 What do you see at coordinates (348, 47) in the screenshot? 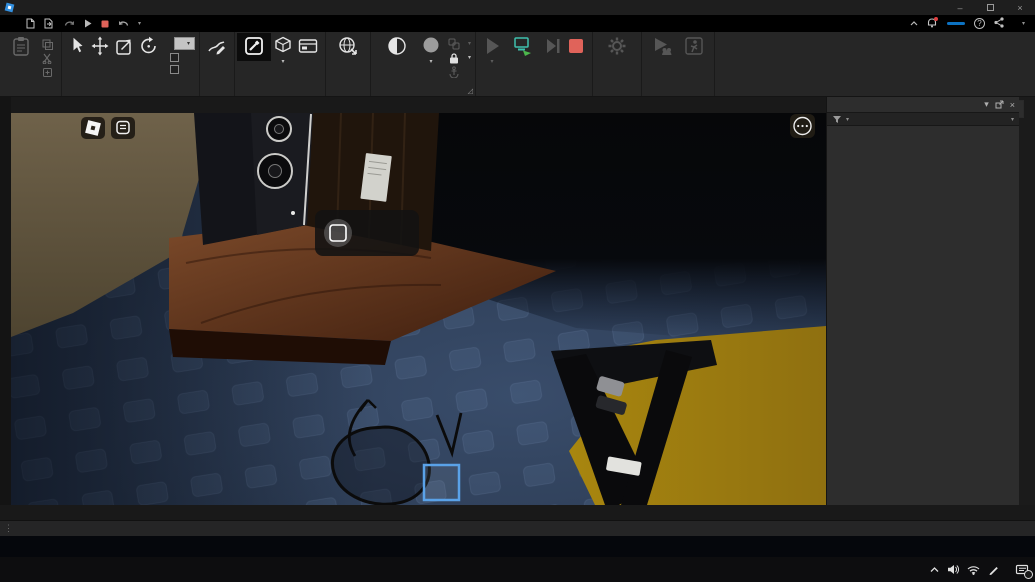
I see `import-3d-button` at bounding box center [348, 47].